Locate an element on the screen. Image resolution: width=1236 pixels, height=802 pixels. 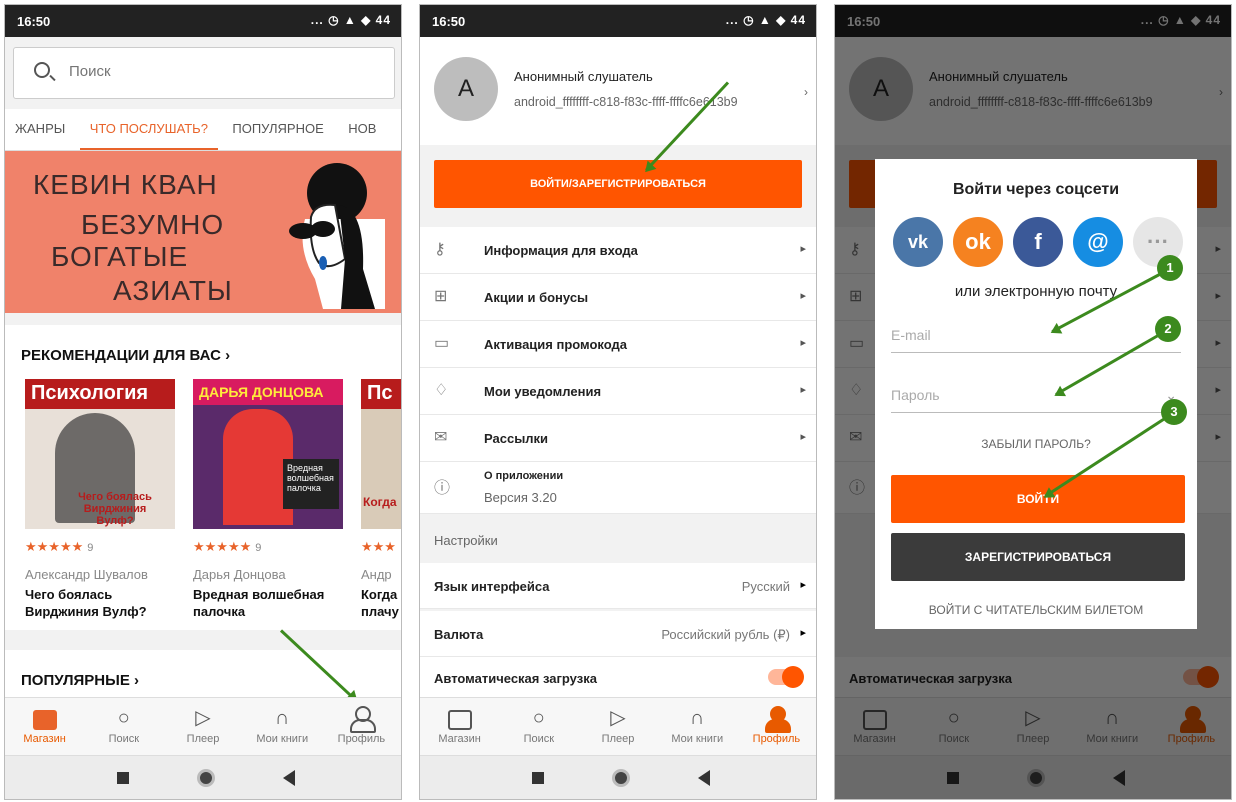
popular-section: ПОПУЛЯРНЫЕ › is located at coordinates (203, 676).